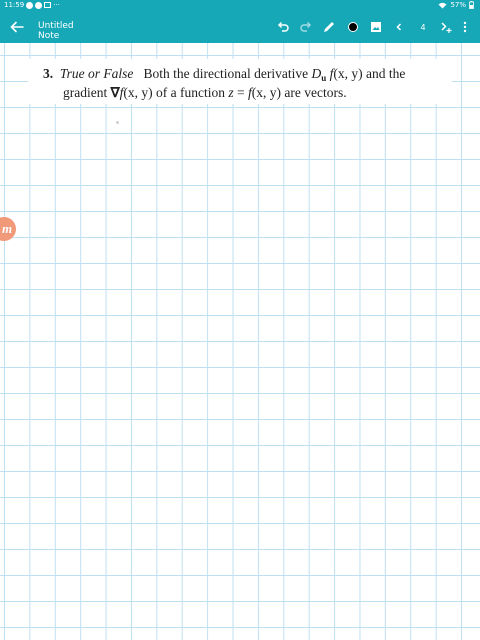 The height and width of the screenshot is (640, 480). I want to click on add-page-icon, so click(446, 27).